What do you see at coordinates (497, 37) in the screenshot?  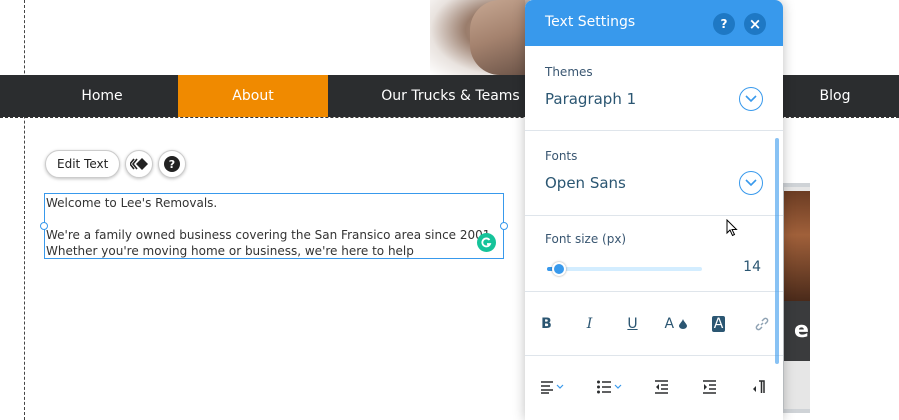 I see `hero-image-detail` at bounding box center [497, 37].